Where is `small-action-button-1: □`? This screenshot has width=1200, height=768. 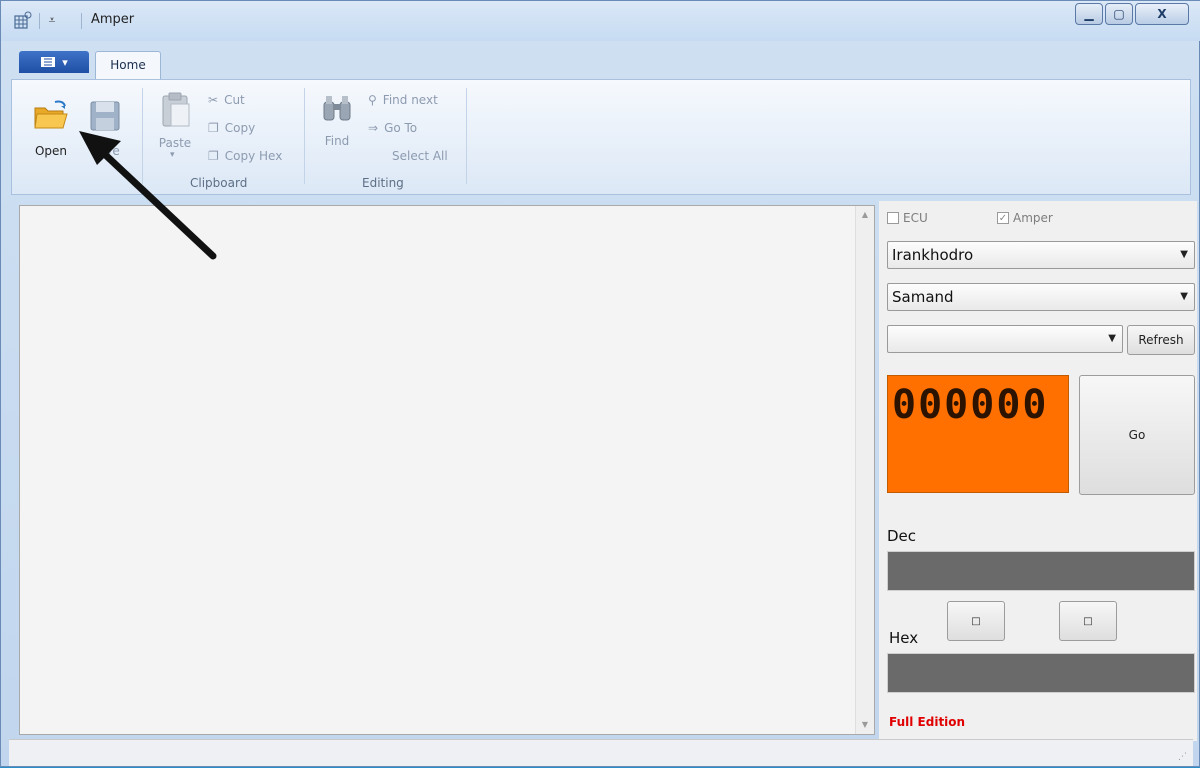
small-action-button-1: □ is located at coordinates (976, 621).